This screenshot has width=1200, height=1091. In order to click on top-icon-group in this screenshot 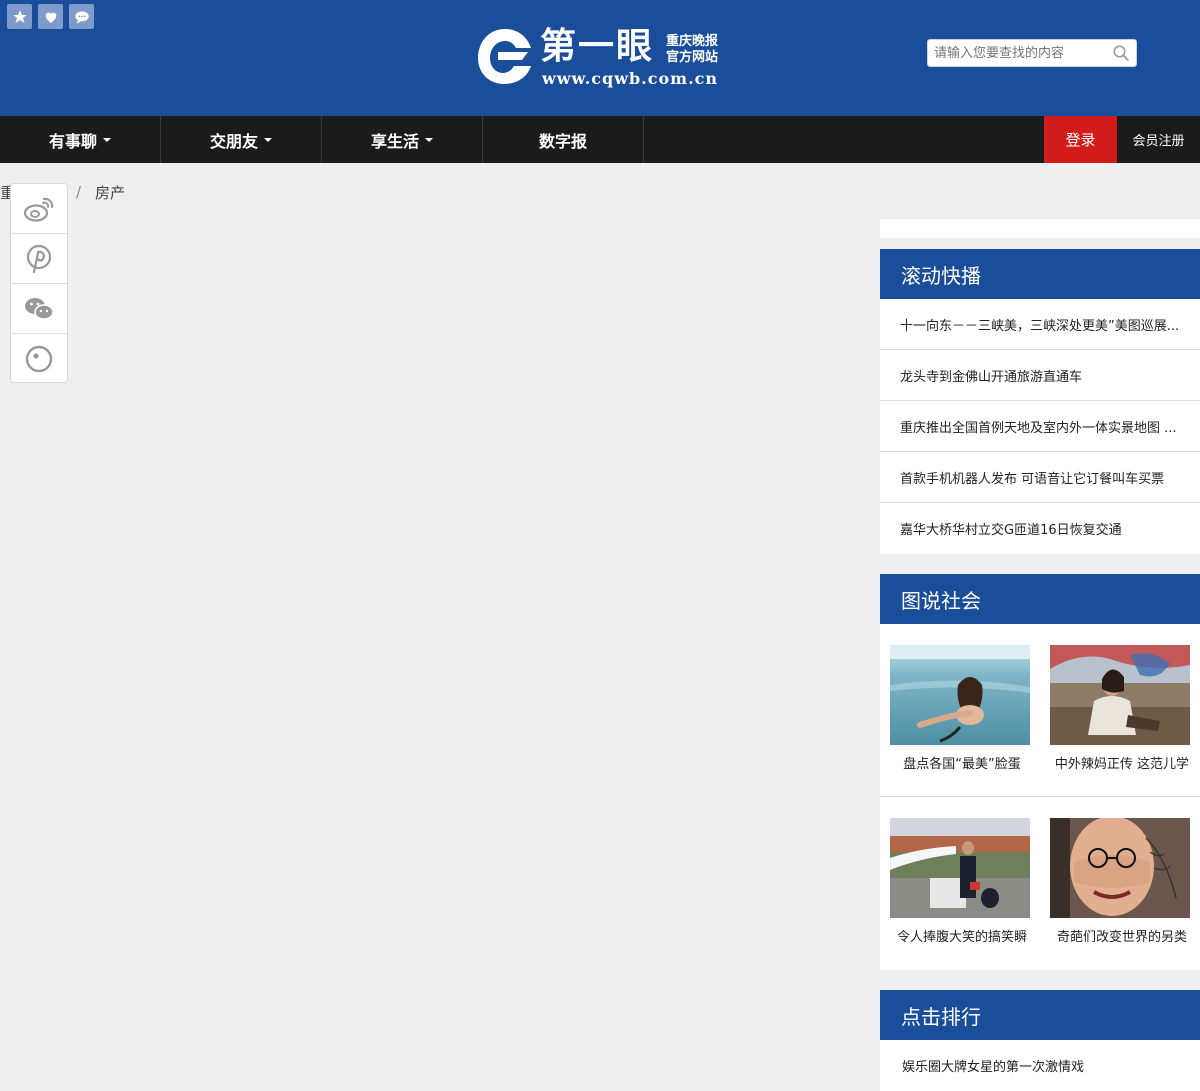, I will do `click(50, 16)`.